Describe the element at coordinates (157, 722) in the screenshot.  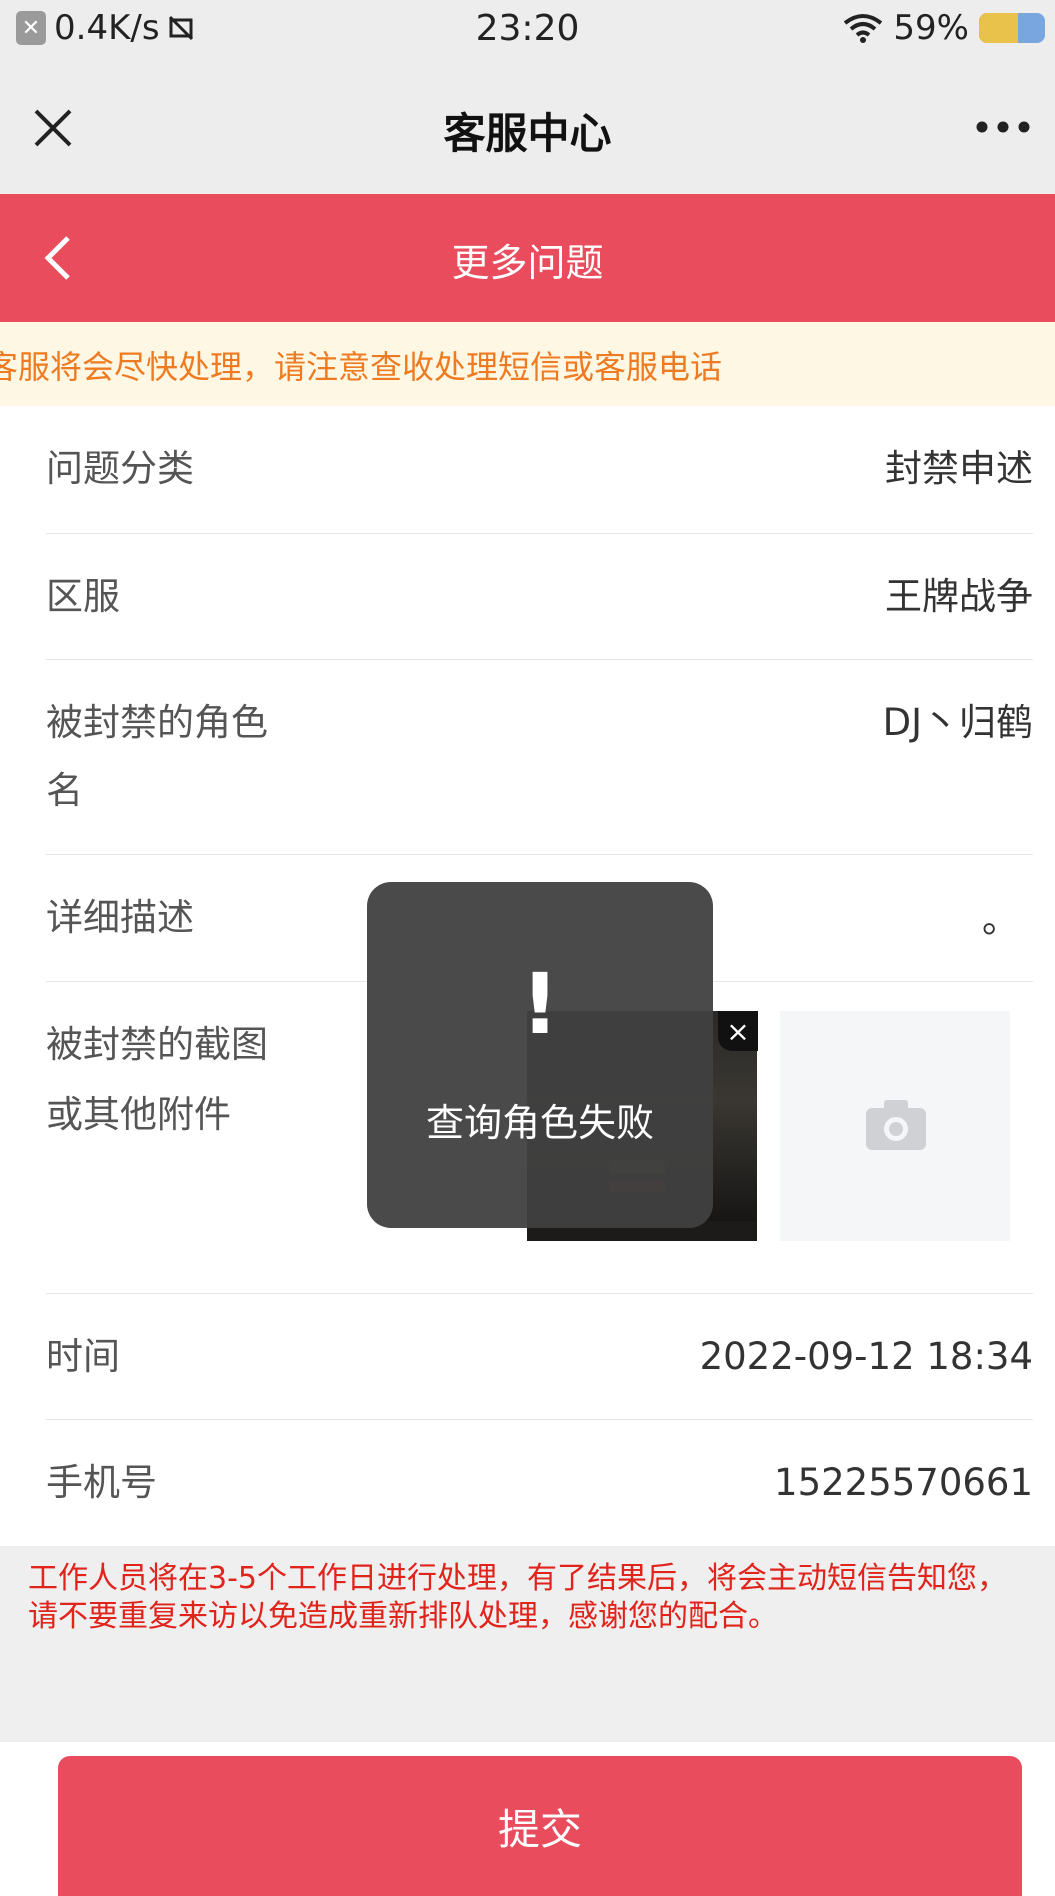
I see `role-label: 被封禁的角色` at that location.